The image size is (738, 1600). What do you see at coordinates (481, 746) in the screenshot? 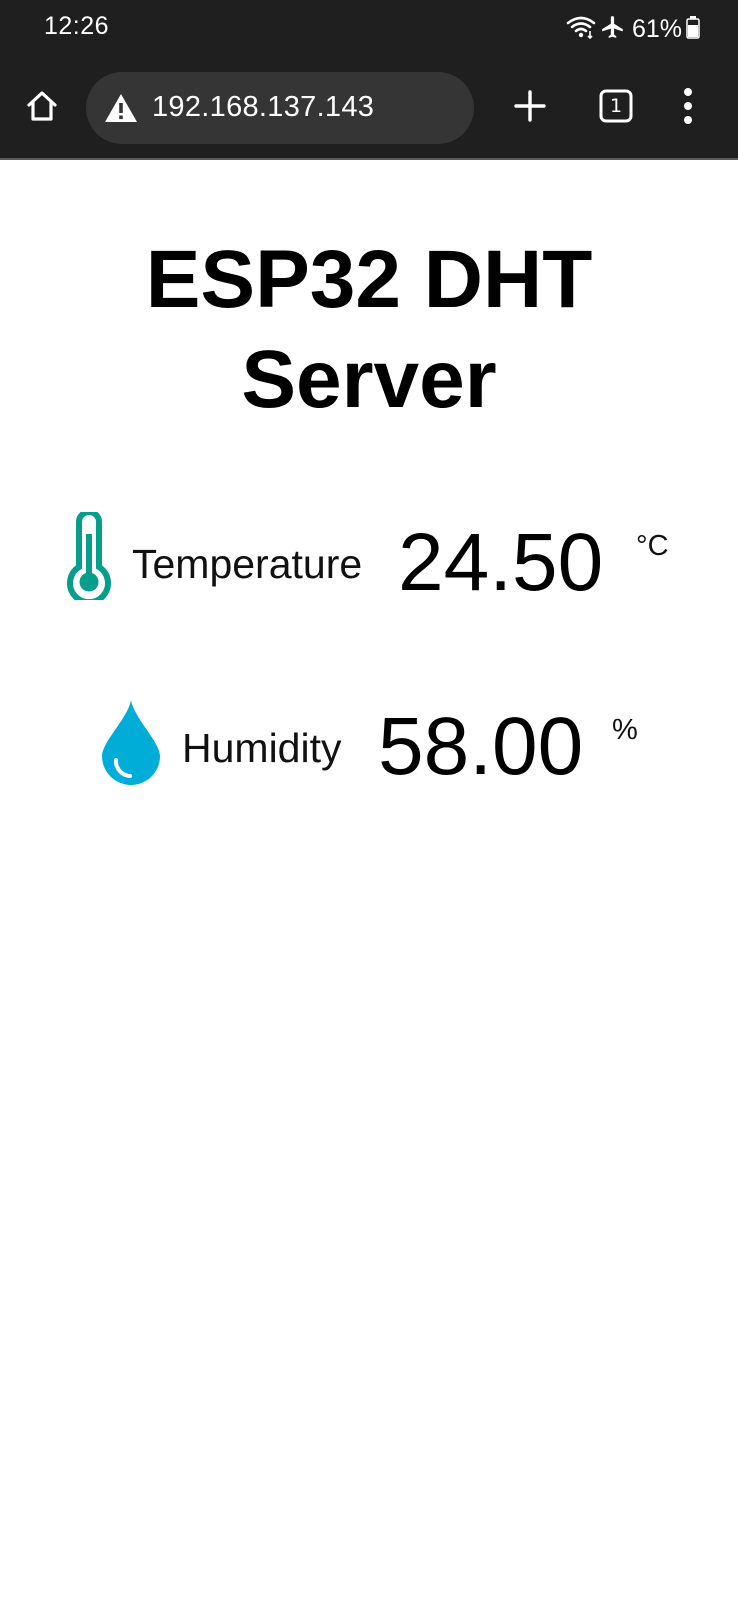
I see `humidity-value: 58.00` at bounding box center [481, 746].